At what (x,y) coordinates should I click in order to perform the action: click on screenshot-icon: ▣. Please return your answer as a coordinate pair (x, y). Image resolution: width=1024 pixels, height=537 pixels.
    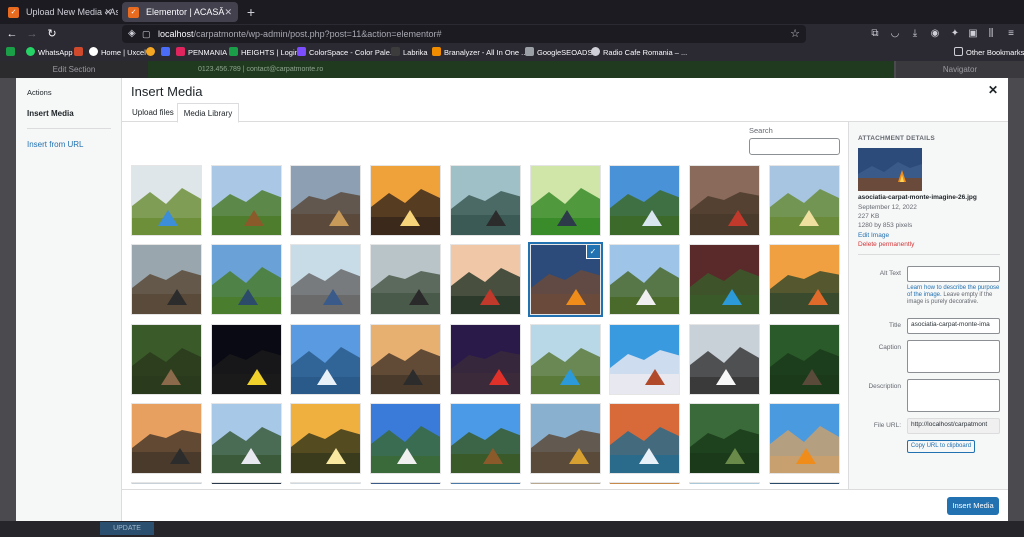
    Looking at the image, I should click on (973, 34).